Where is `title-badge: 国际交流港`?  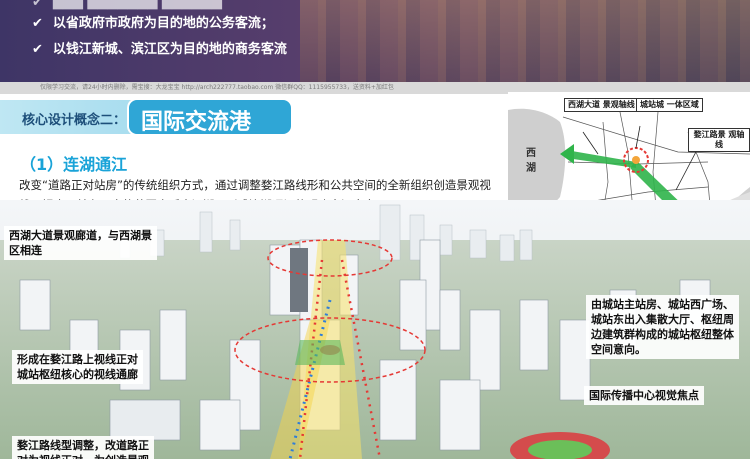 title-badge: 国际交流港 is located at coordinates (210, 117).